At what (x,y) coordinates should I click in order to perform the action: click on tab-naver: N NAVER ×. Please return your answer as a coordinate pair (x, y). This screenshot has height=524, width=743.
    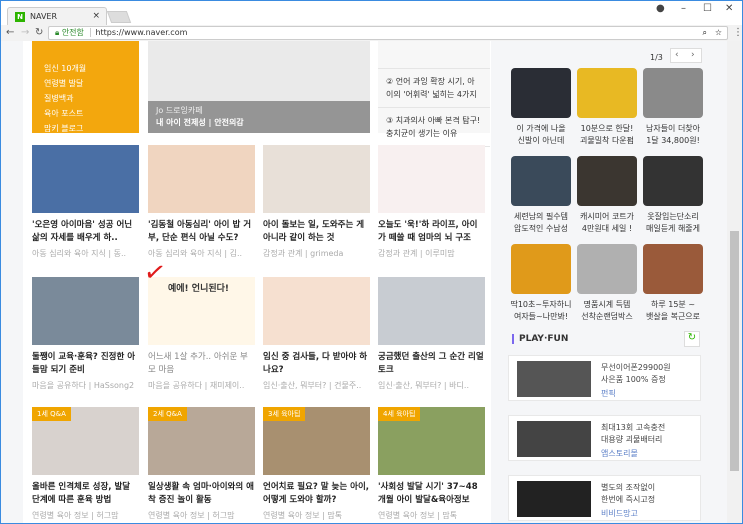
    Looking at the image, I should click on (57, 16).